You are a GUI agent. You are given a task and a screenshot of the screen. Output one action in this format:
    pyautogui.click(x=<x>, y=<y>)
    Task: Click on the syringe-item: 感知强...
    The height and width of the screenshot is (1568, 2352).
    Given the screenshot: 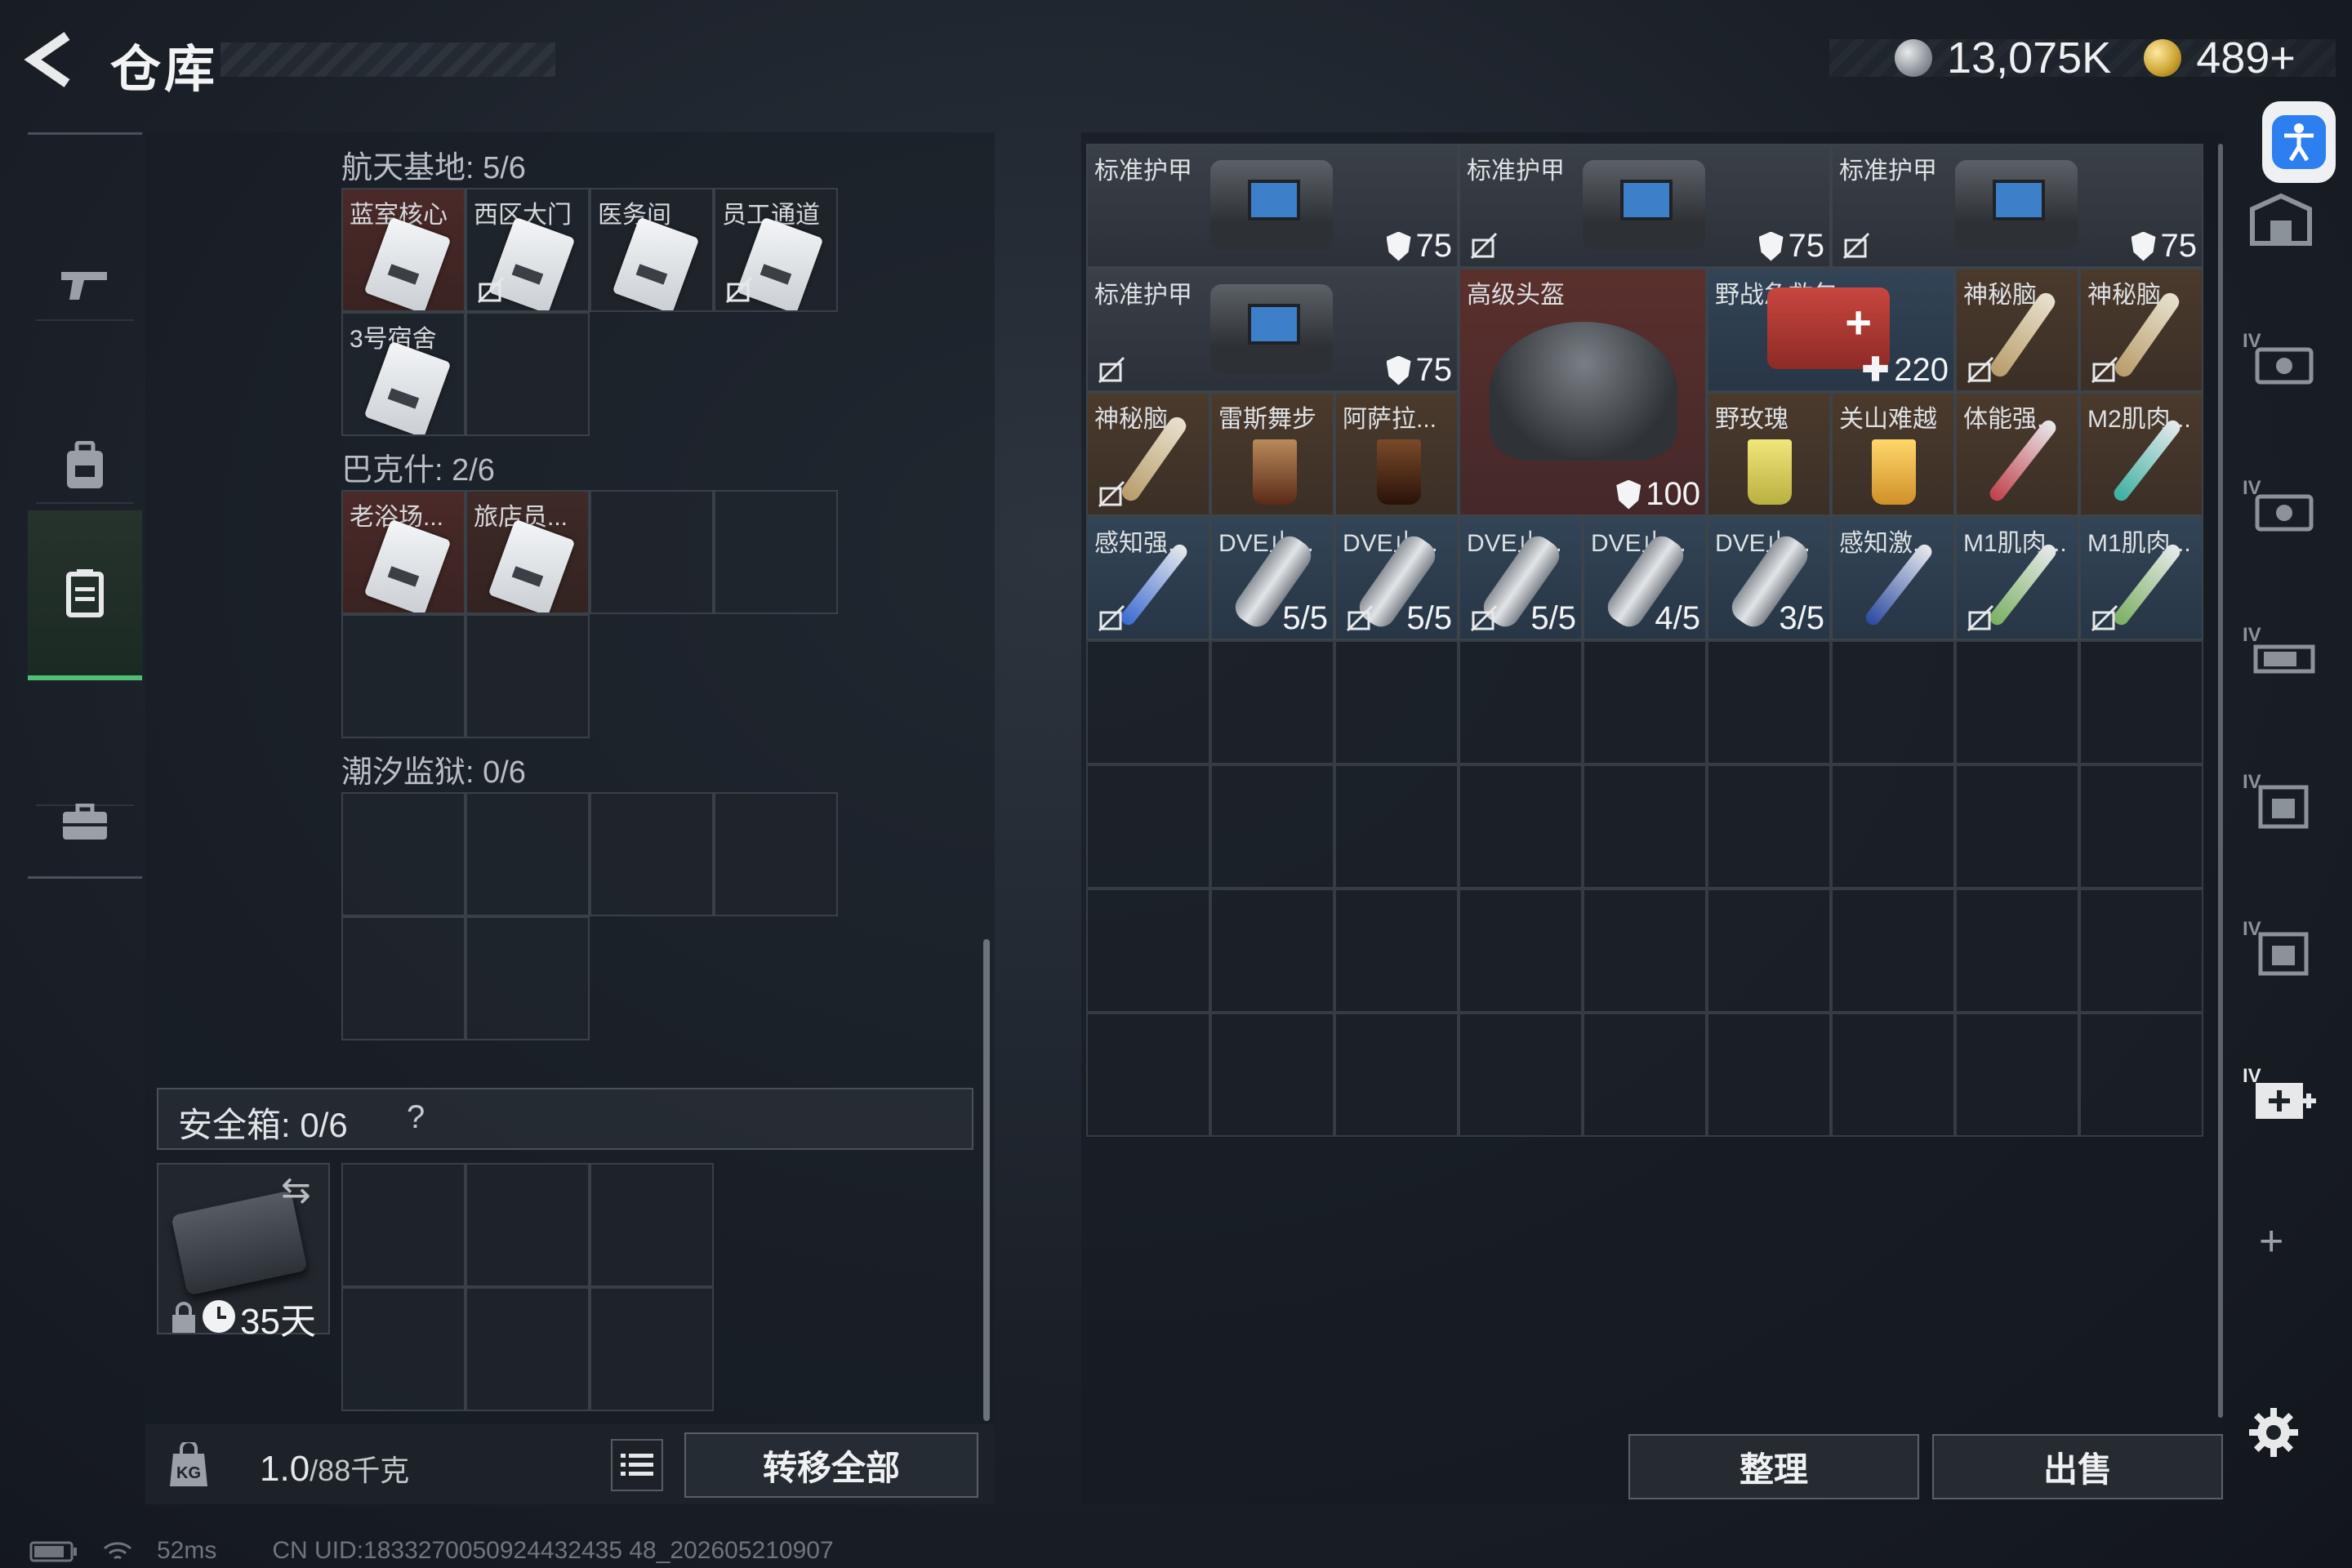 What is the action you would take?
    pyautogui.click(x=1148, y=578)
    